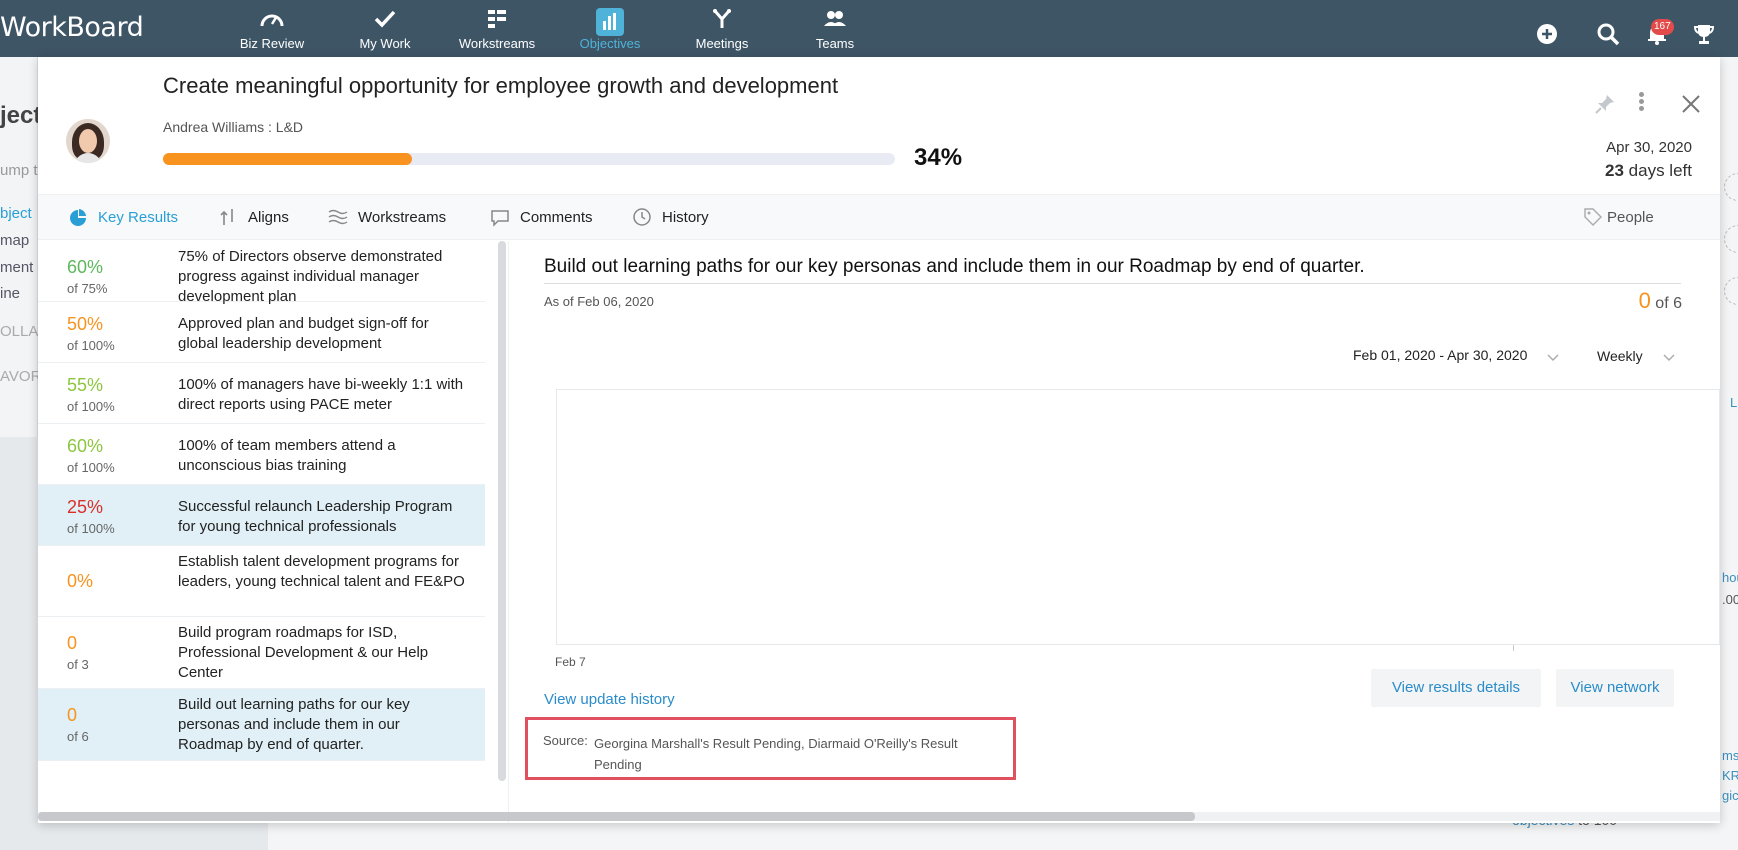 The height and width of the screenshot is (850, 1738). I want to click on nav-workstreams: Workstreams, so click(497, 29).